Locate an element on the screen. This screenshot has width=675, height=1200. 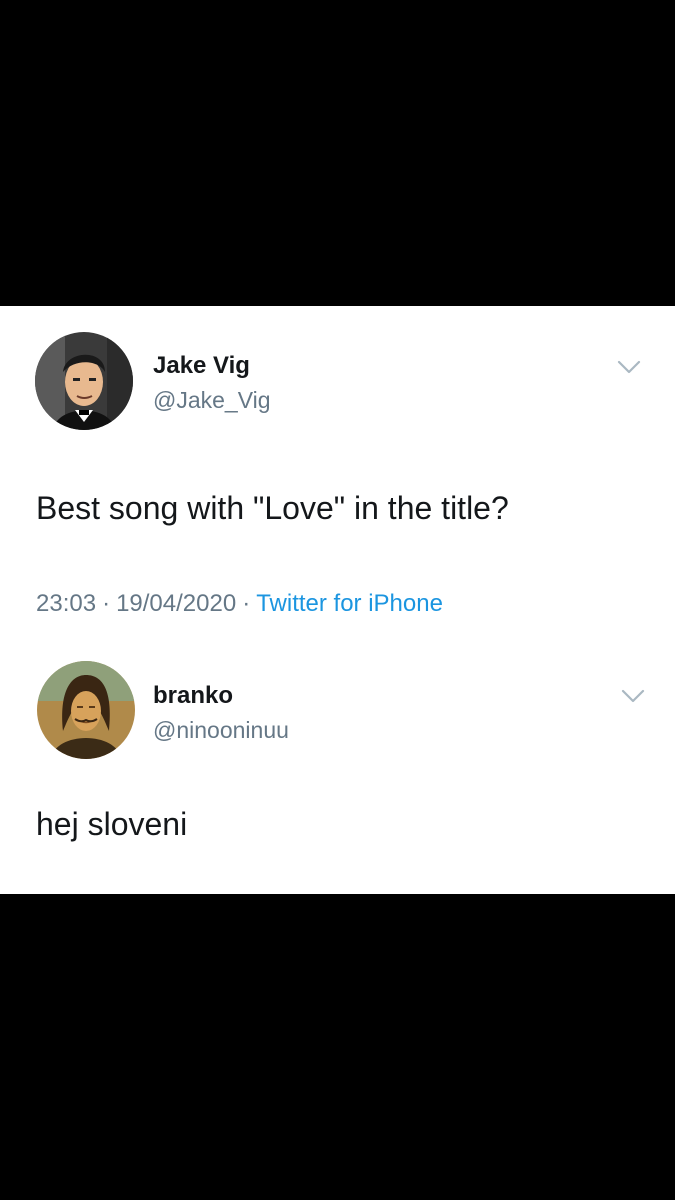
tweet-source-link: Twitter for iPhone is located at coordinates (349, 603).